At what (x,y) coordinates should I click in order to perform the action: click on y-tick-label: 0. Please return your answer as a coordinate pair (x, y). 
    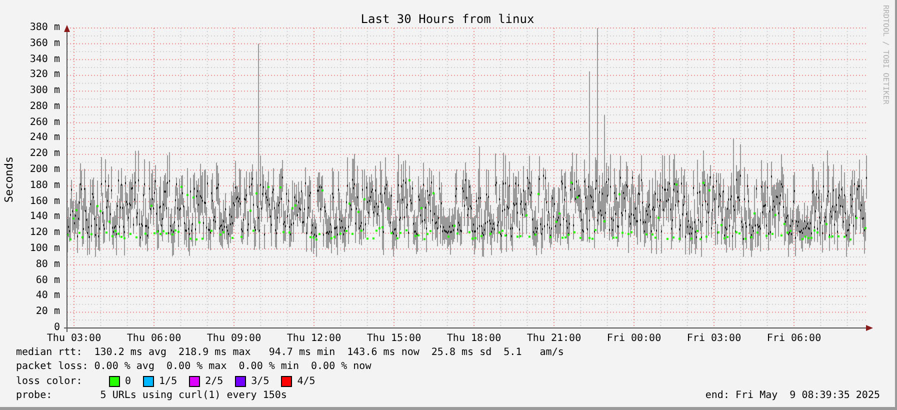
    Looking at the image, I should click on (57, 327).